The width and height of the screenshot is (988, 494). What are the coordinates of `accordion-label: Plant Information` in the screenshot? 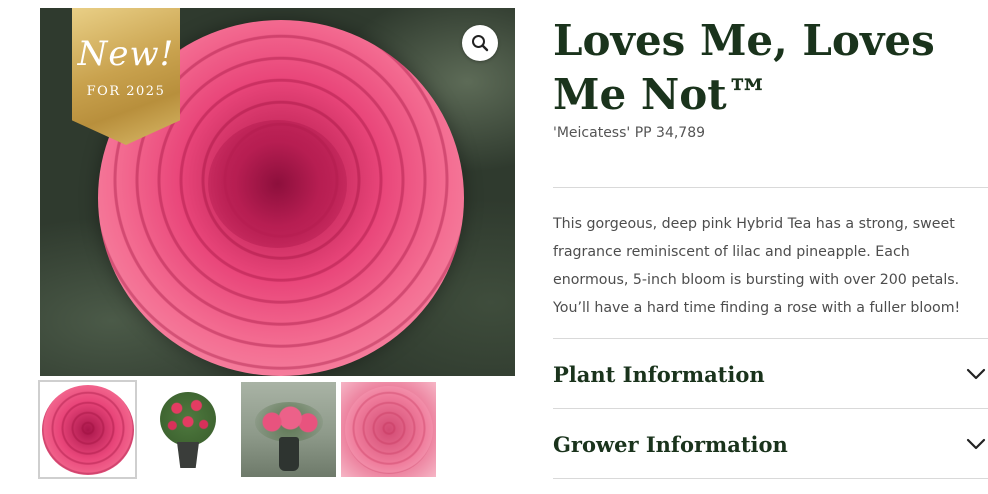 It's located at (659, 374).